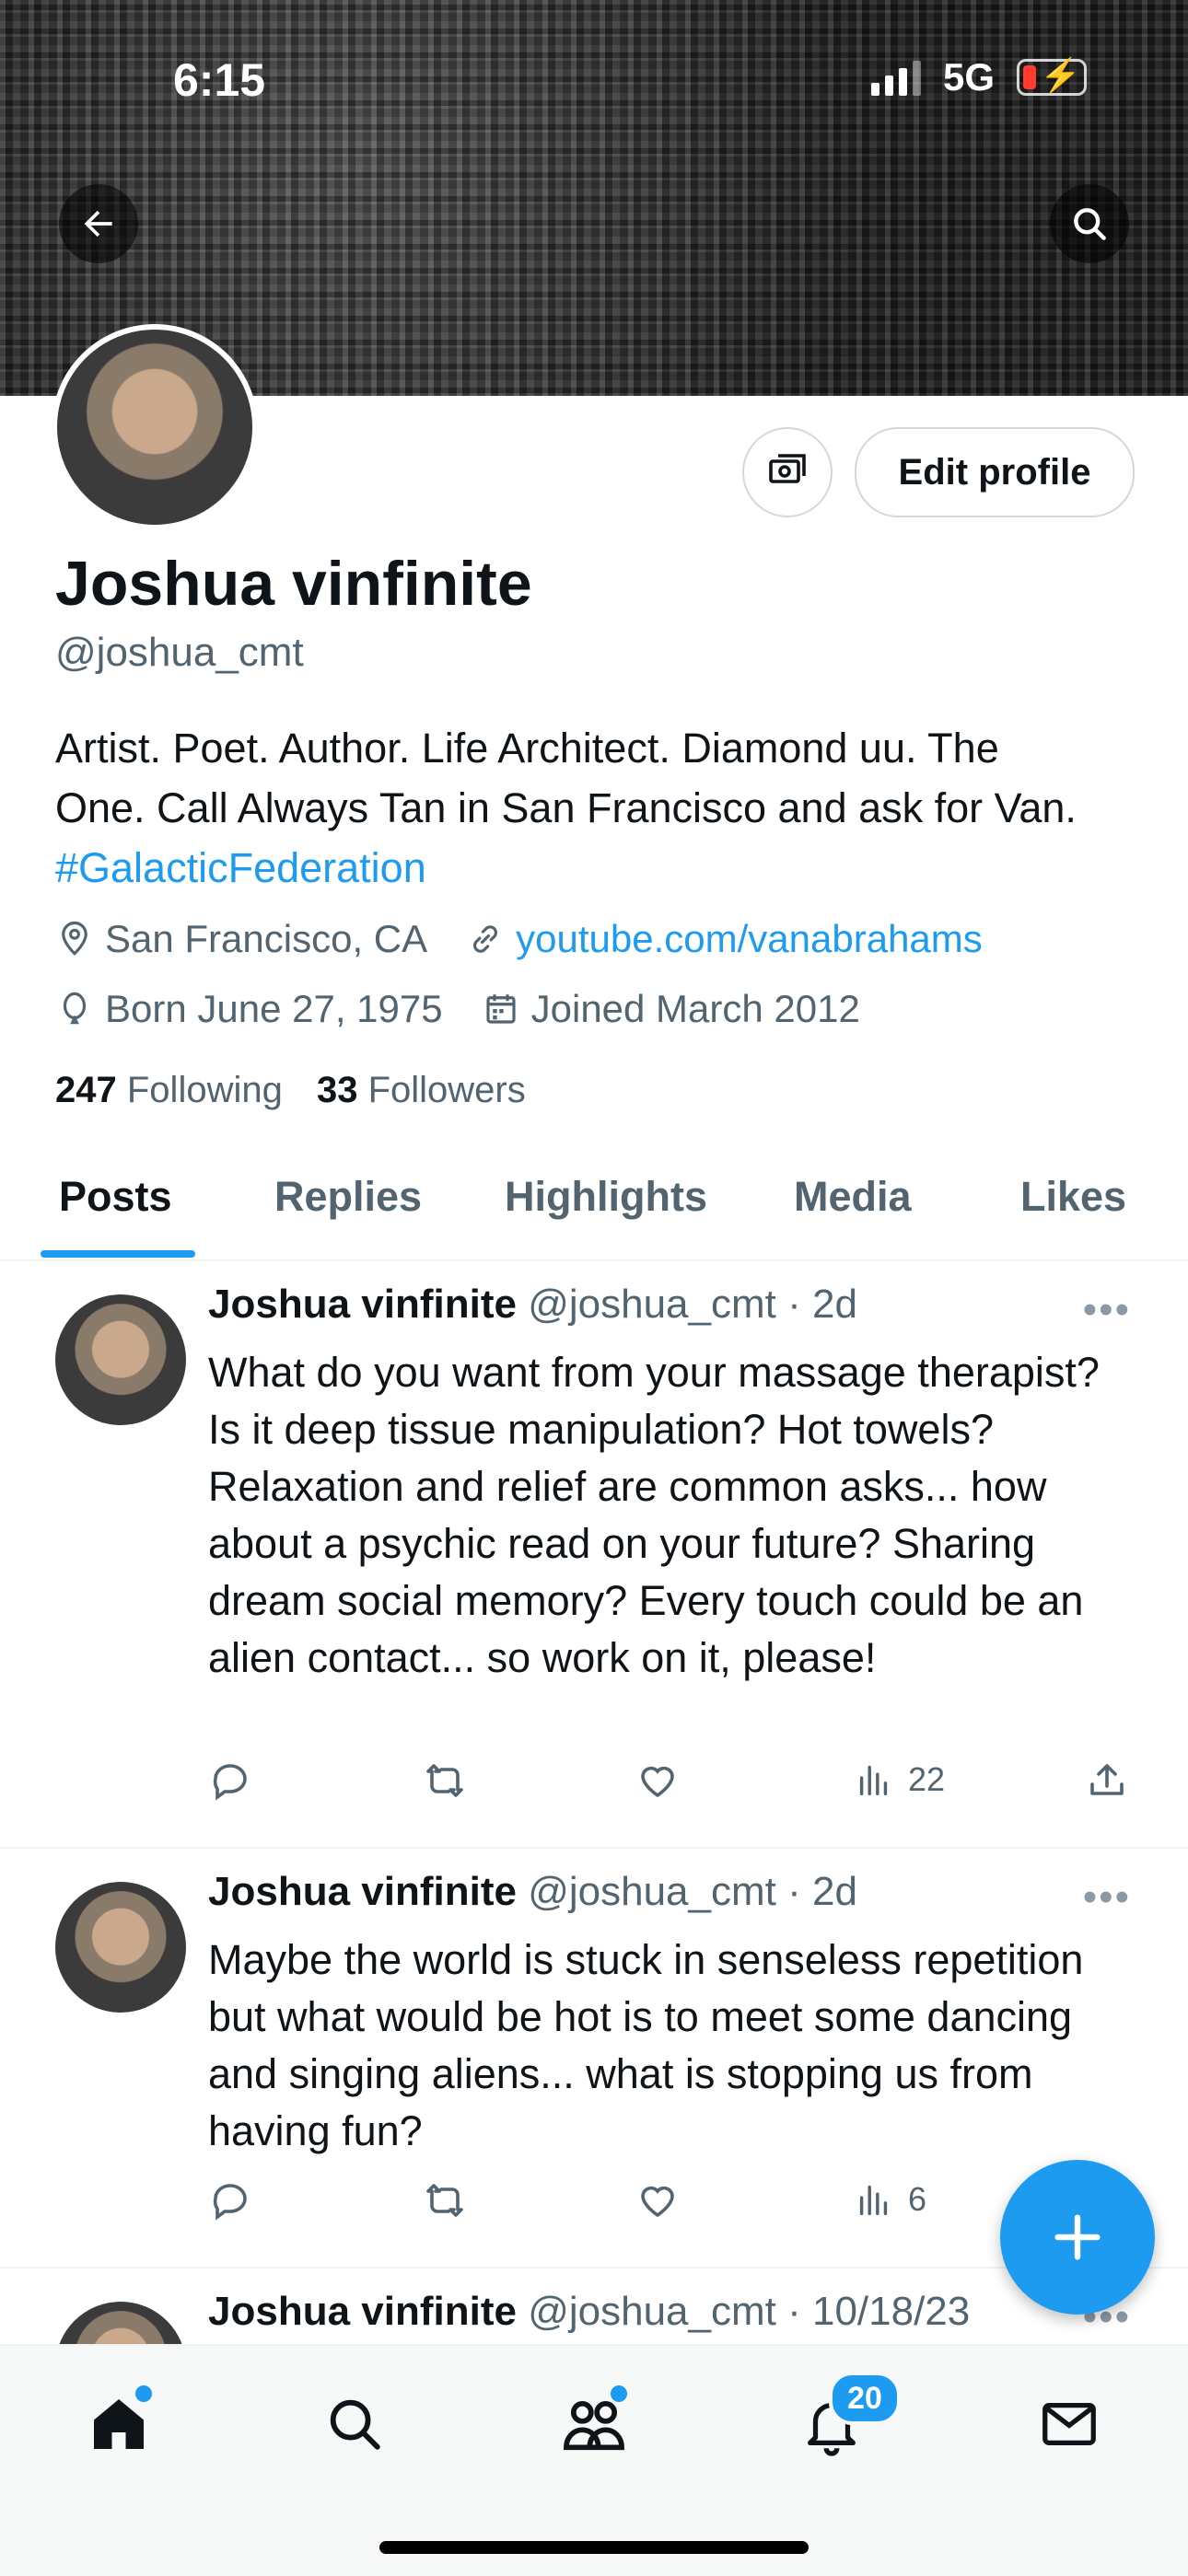 The width and height of the screenshot is (1188, 2576). I want to click on profile-name: Joshua vinfinite, so click(294, 584).